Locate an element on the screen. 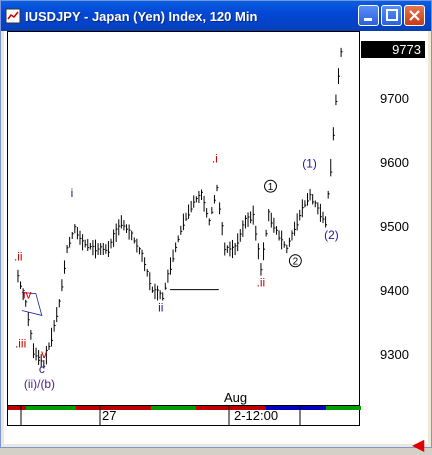 Image resolution: width=432 pixels, height=455 pixels. maximize-icon is located at coordinates (392, 15).